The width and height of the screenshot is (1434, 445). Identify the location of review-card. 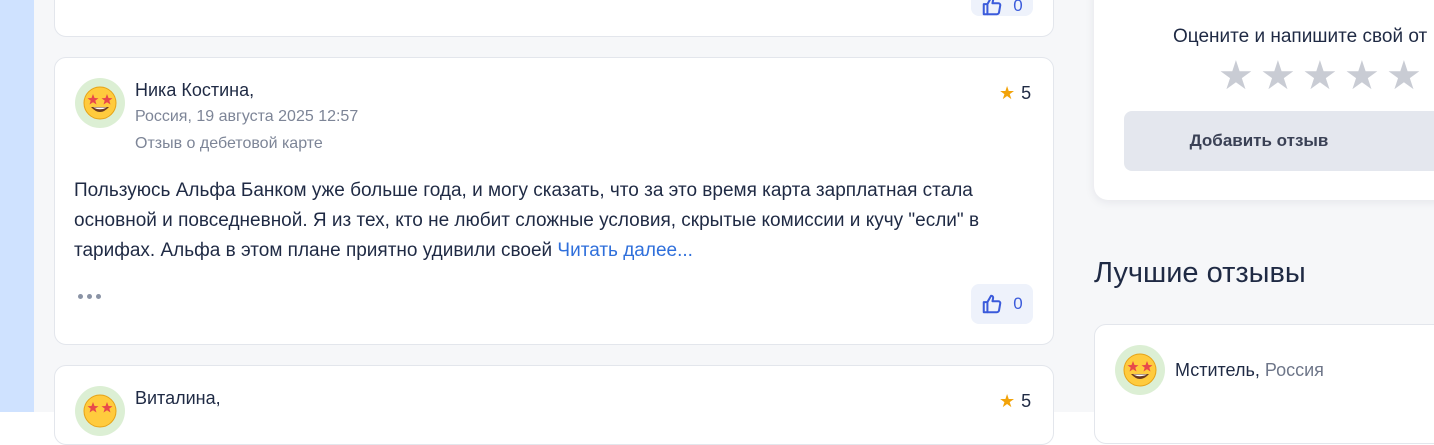
(554, 18).